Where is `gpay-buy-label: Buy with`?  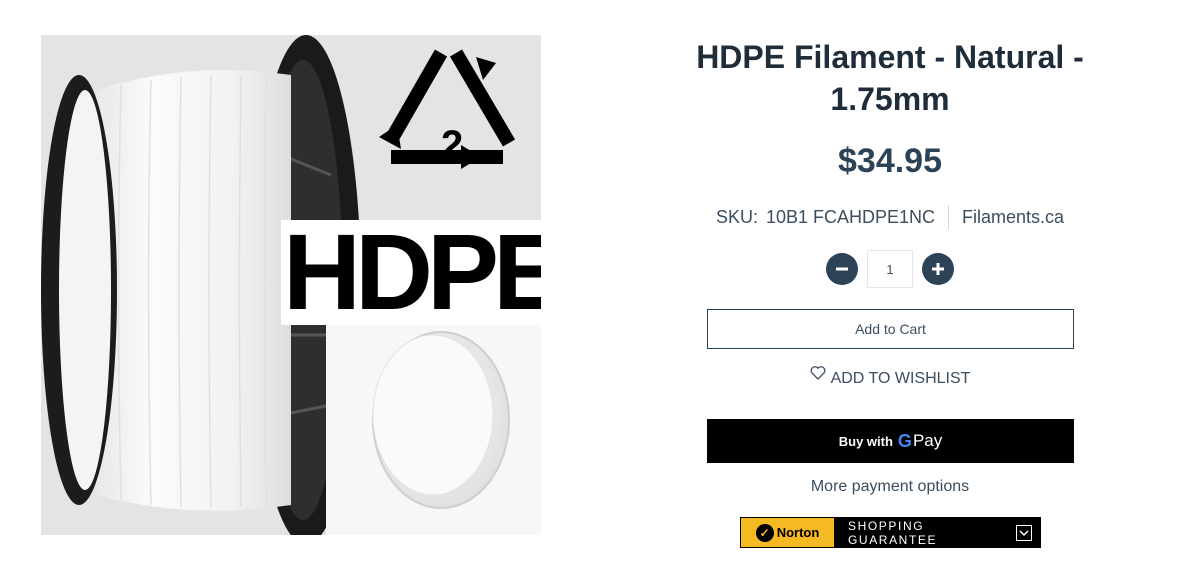
gpay-buy-label: Buy with is located at coordinates (865, 441).